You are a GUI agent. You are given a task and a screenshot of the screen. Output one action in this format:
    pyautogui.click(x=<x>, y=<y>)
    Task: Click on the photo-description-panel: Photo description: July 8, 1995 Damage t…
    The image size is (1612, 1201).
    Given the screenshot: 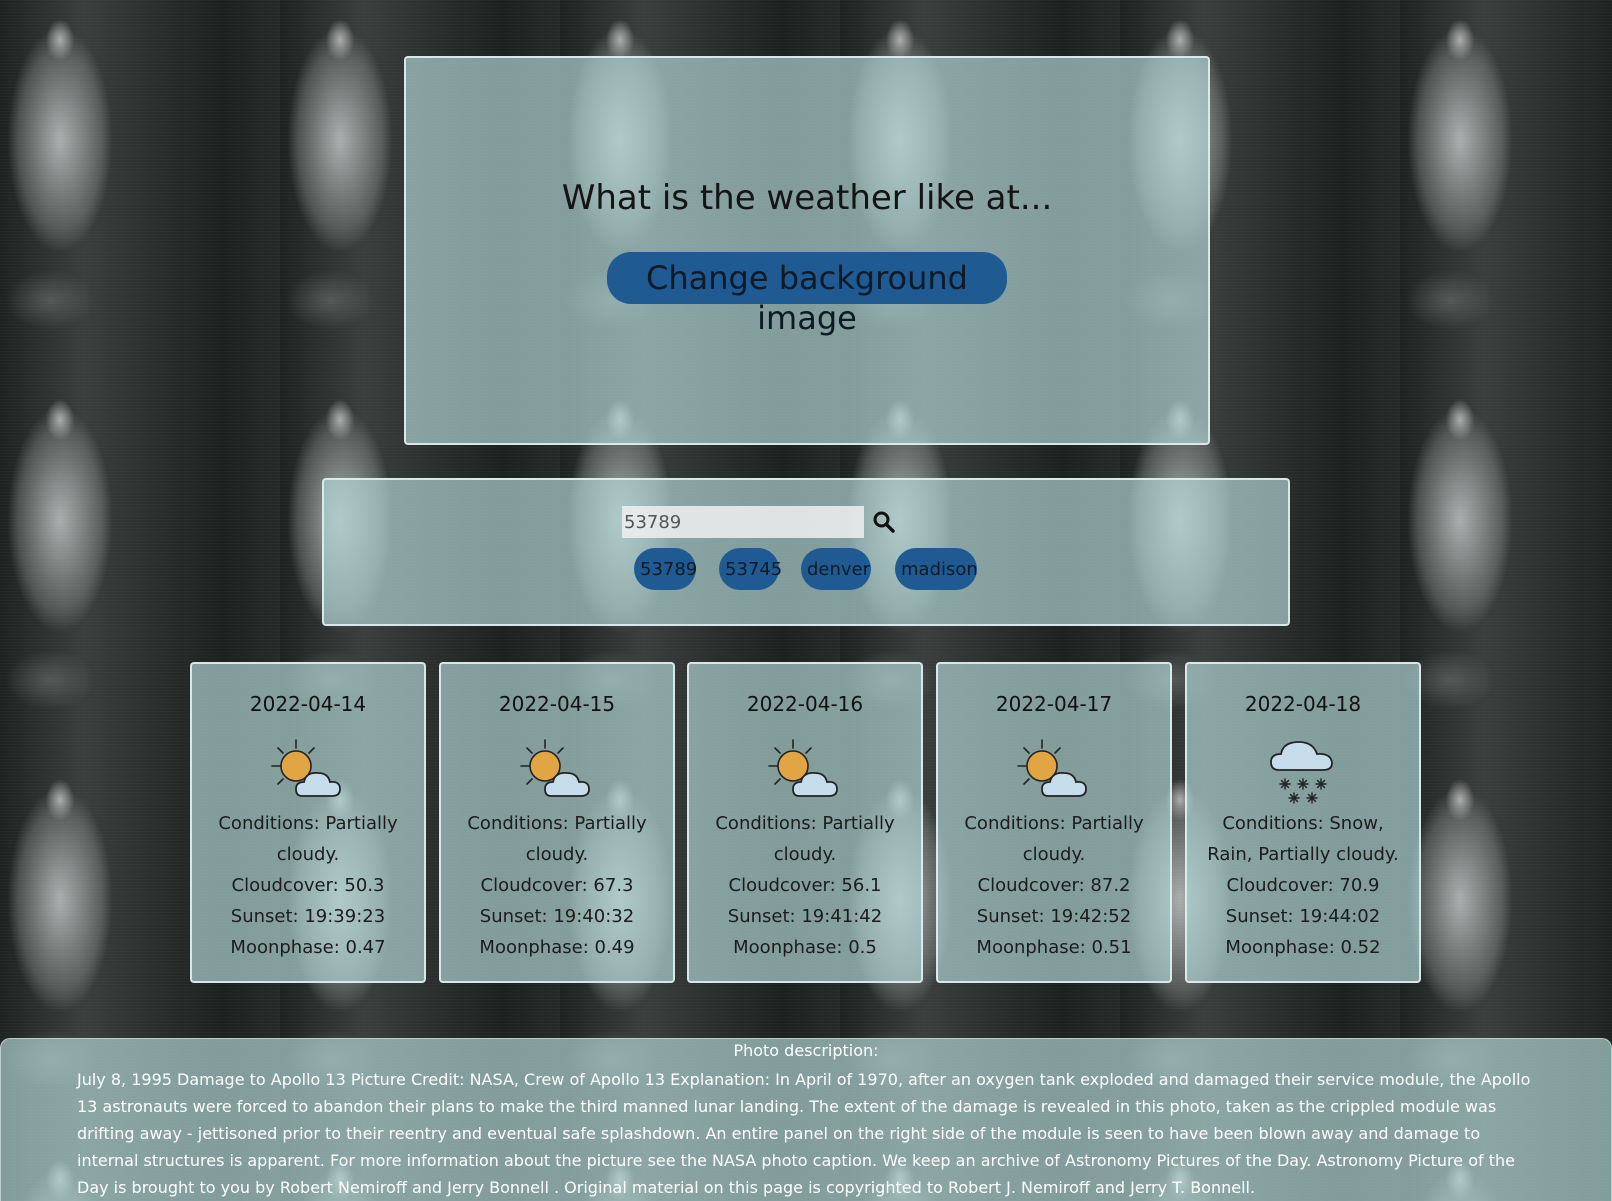 What is the action you would take?
    pyautogui.click(x=806, y=1119)
    